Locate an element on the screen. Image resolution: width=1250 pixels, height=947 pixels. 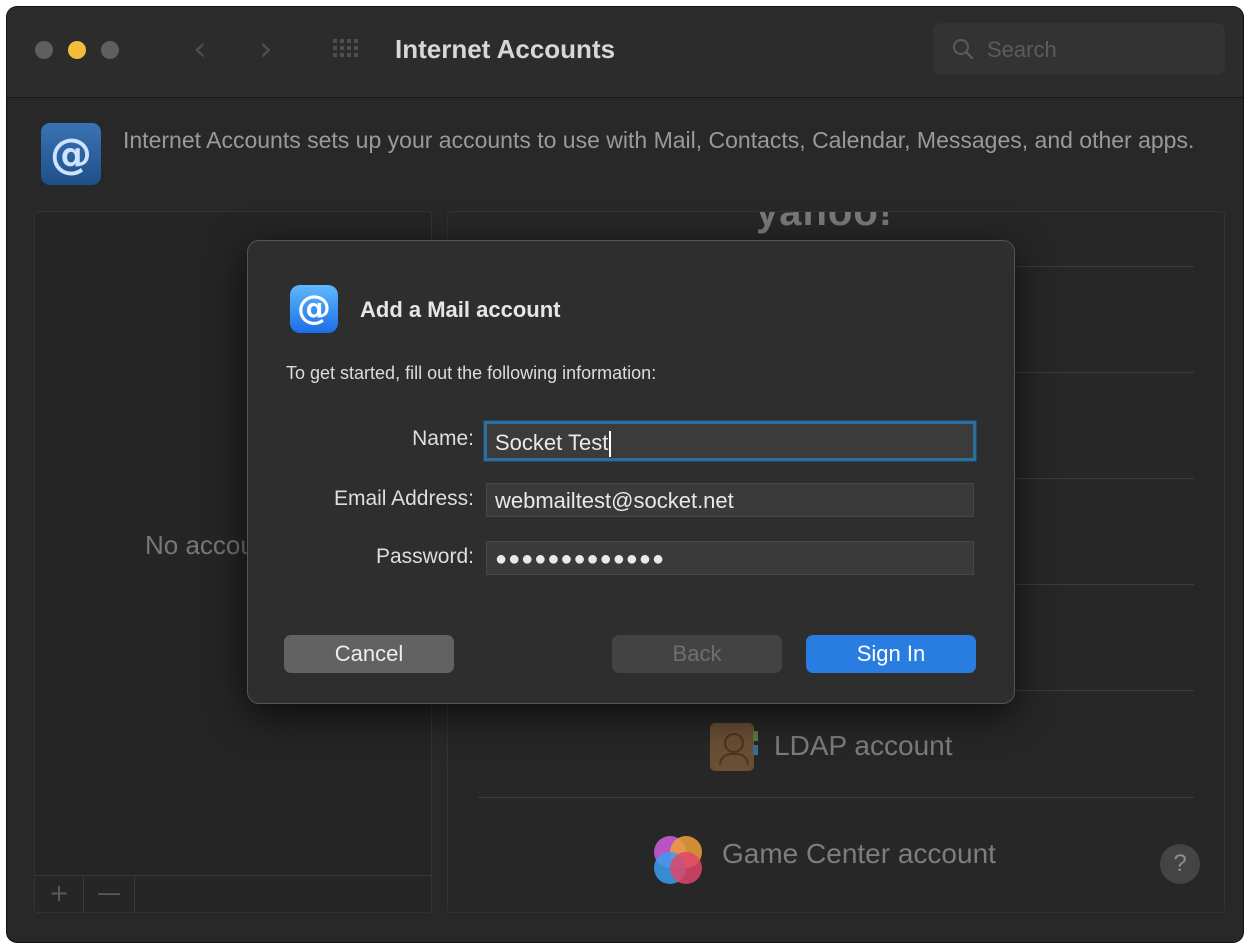
email-address-label: Email Address: is located at coordinates (403, 498).